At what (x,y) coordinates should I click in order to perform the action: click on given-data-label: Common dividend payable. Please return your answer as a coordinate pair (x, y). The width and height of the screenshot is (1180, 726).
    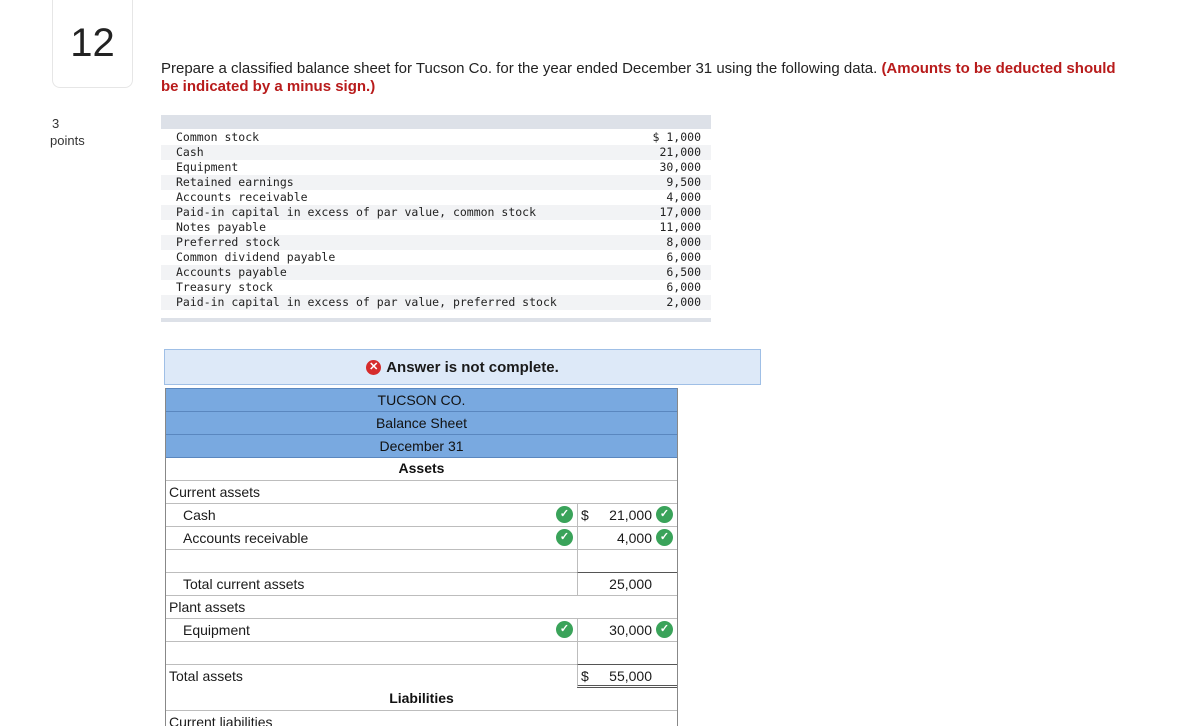
    Looking at the image, I should click on (256, 257).